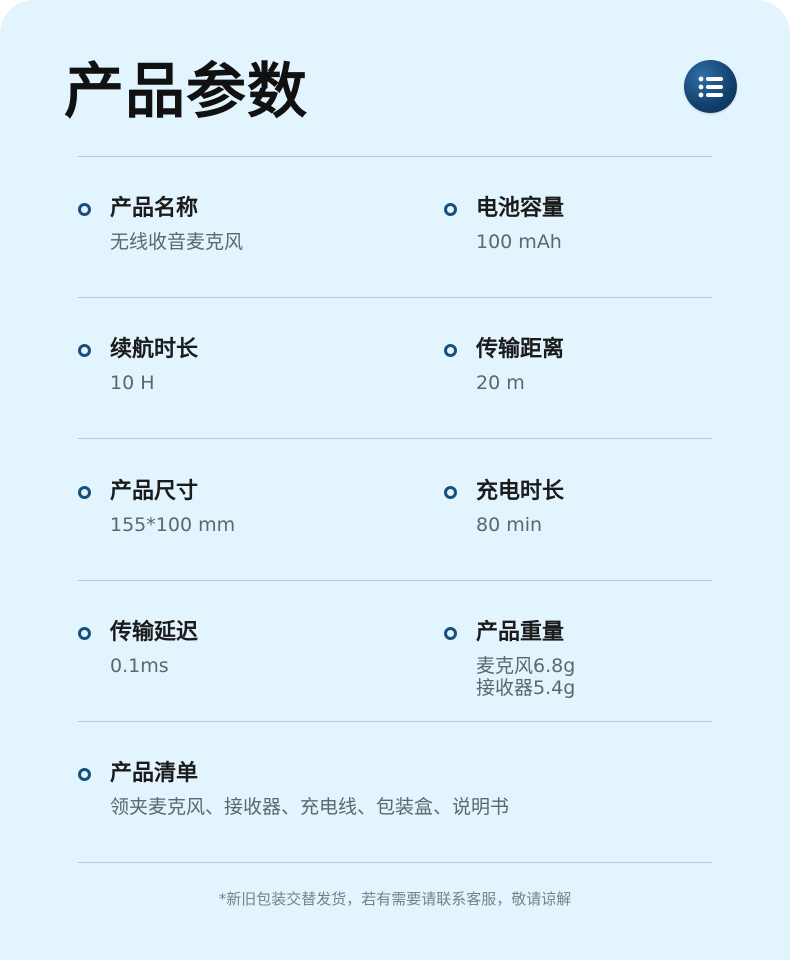  I want to click on spec-value: 领夹麦克风、接收器、充电线、包装盒、说明书, so click(310, 807).